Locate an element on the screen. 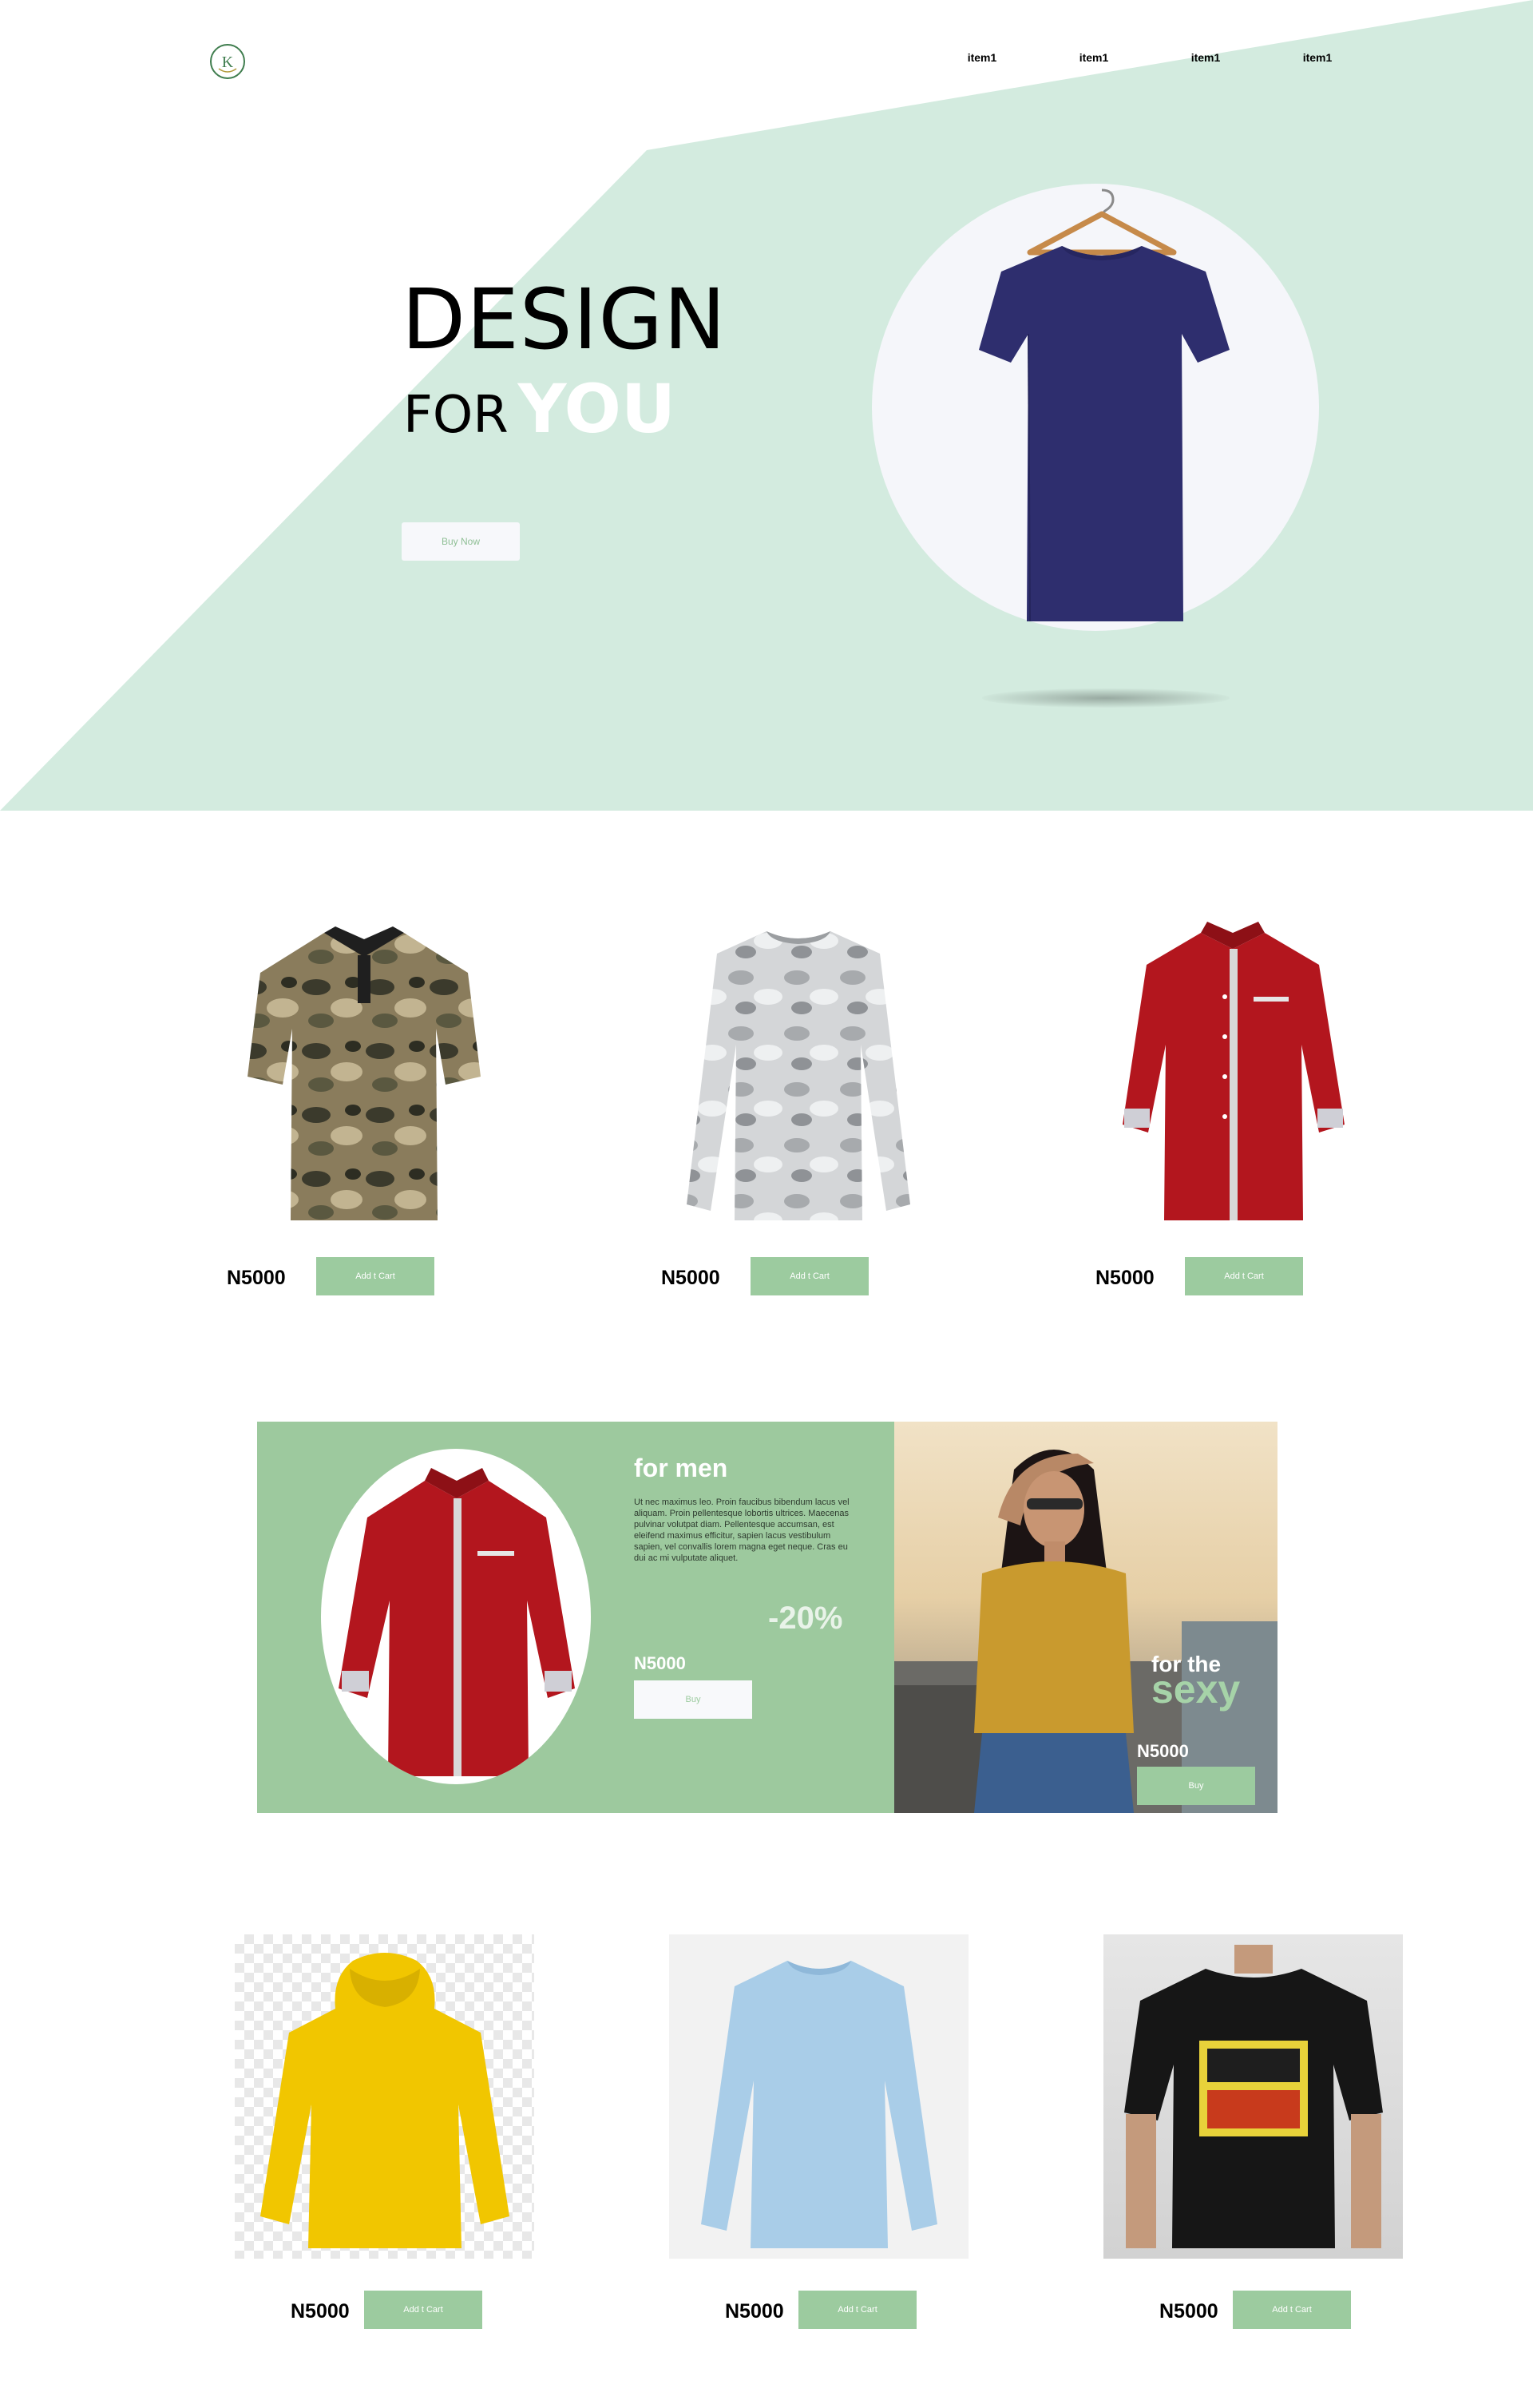 This screenshot has height=2408, width=1533. hero-subtitle: FOR YOU is located at coordinates (539, 408).